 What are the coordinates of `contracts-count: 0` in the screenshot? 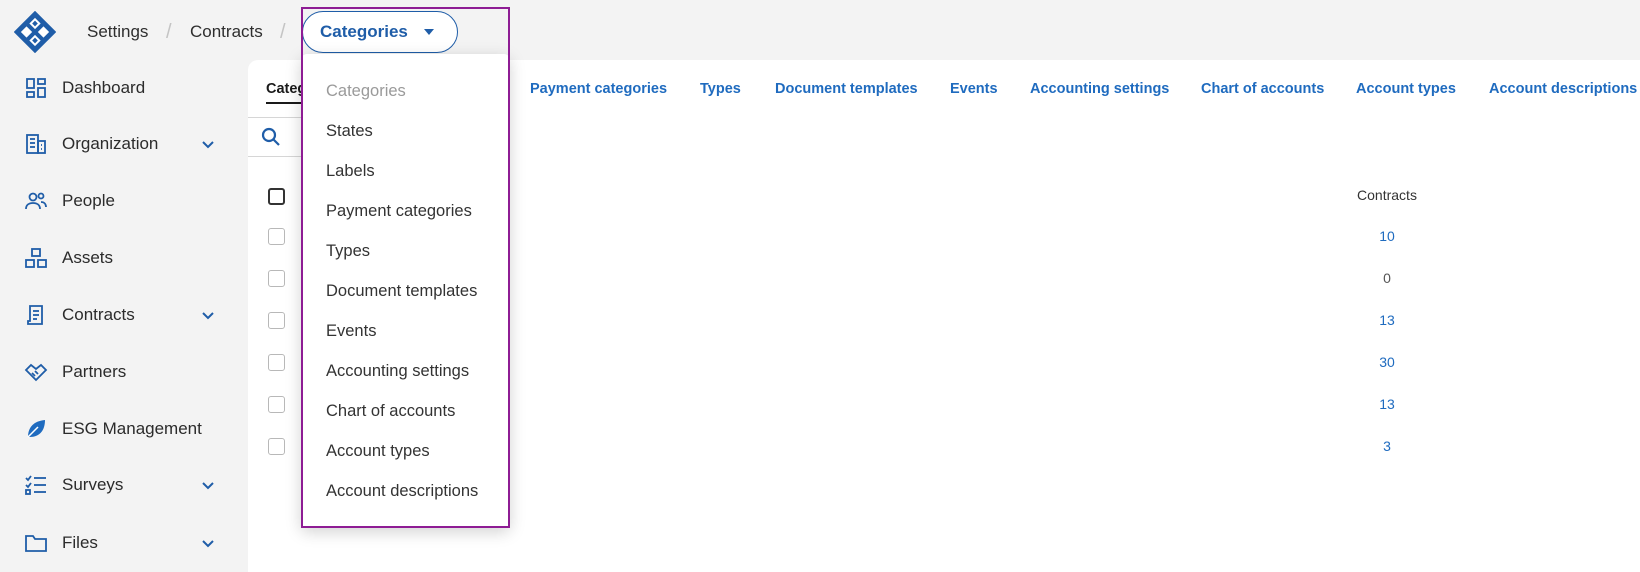 It's located at (1387, 278).